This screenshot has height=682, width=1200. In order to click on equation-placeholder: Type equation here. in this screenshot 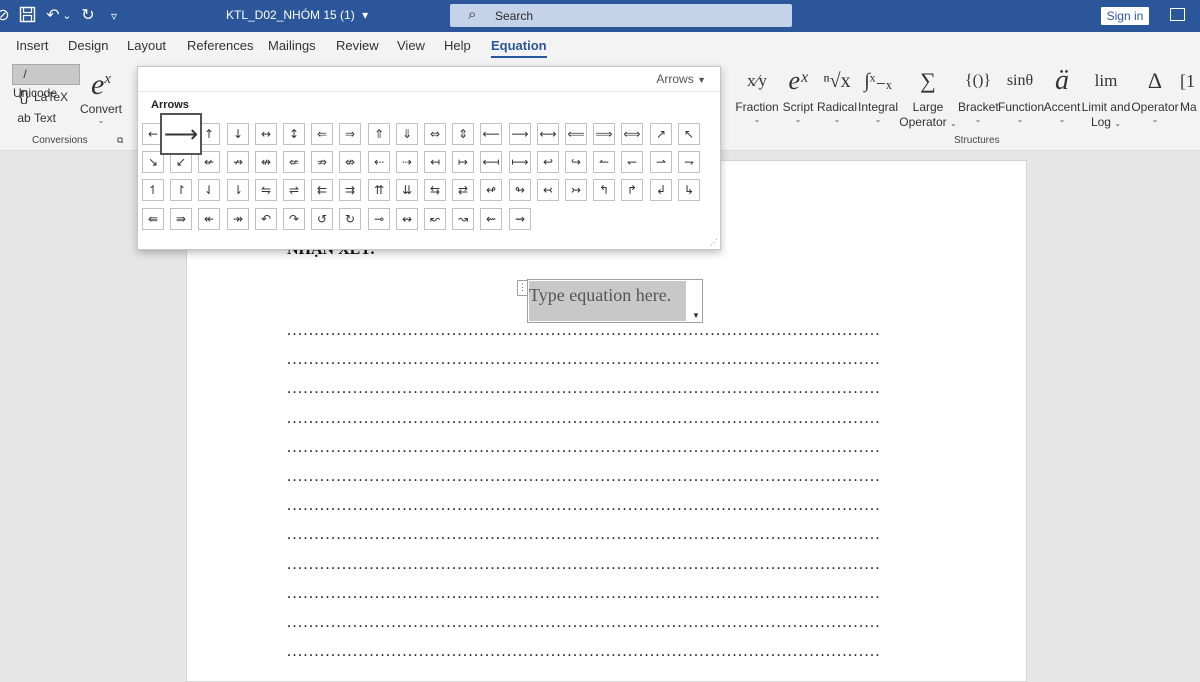, I will do `click(607, 301)`.